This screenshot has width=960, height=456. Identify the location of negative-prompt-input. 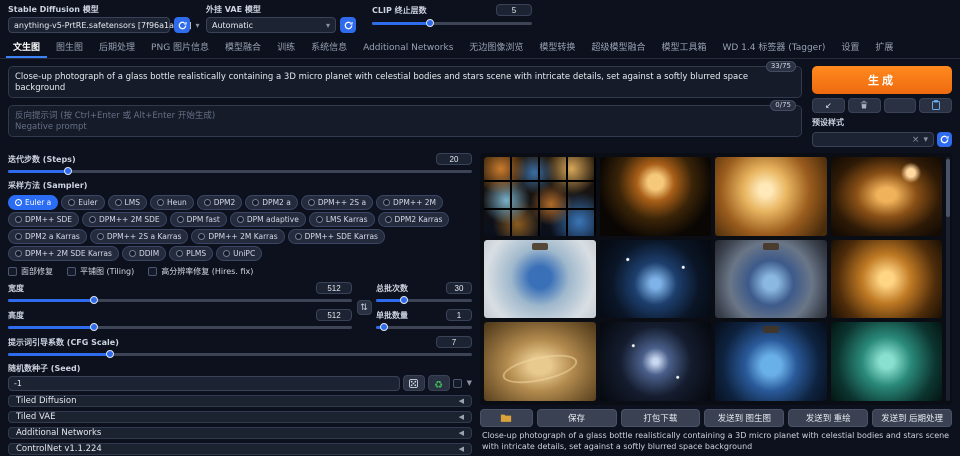
(405, 121).